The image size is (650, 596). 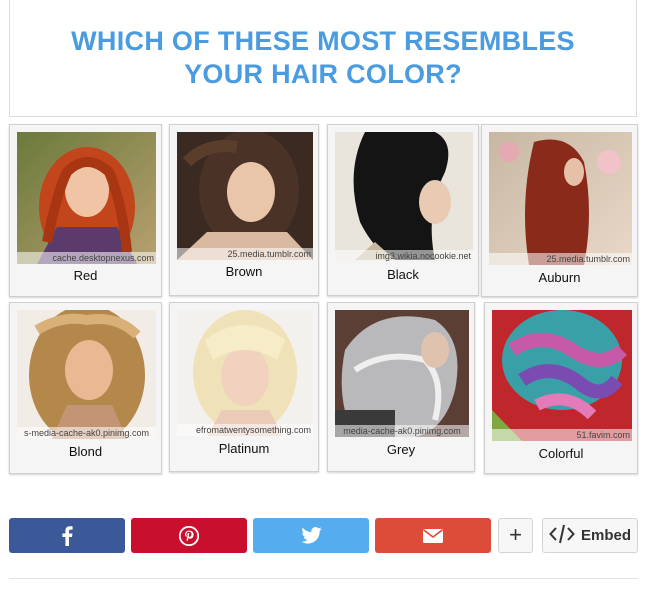 I want to click on option-card-brown: 25.media.tumblr.com Brown, so click(x=244, y=210).